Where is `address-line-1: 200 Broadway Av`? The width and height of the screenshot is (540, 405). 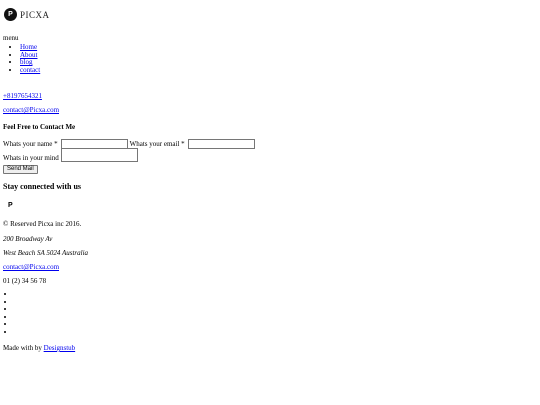
address-line-1: 200 Broadway Av is located at coordinates (28, 239).